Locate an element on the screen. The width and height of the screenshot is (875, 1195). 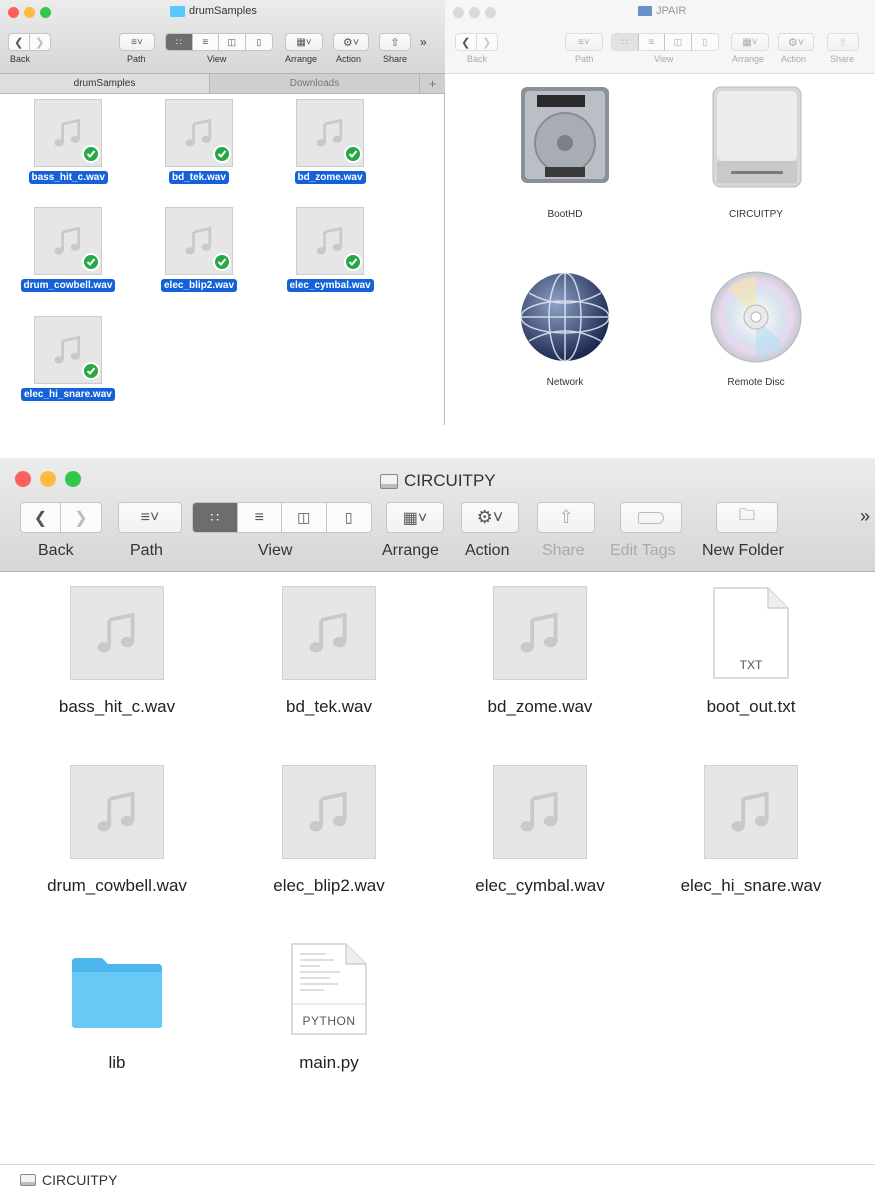
device-remote-disc: Remote Disc is located at coordinates (756, 330).